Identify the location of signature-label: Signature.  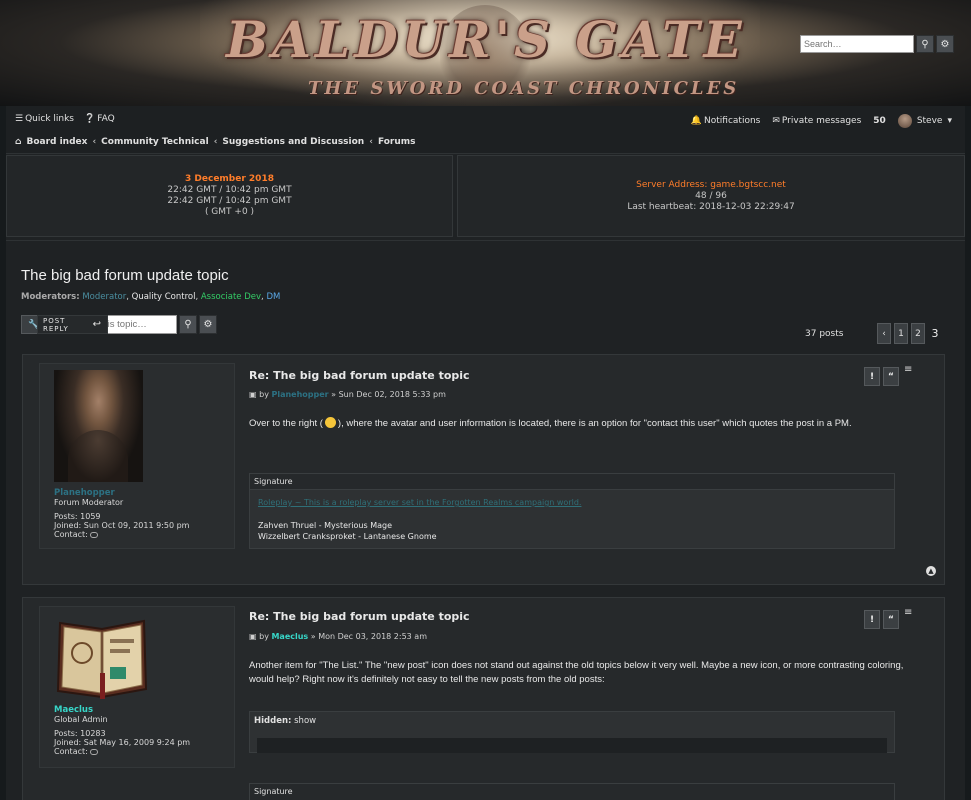
(572, 482).